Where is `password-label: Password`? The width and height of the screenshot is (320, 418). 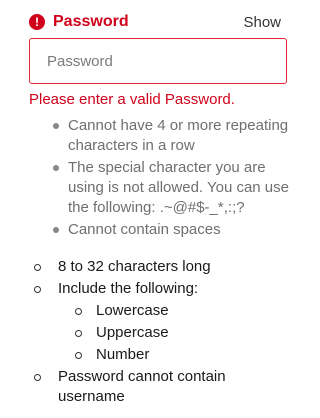
password-label: Password is located at coordinates (91, 21).